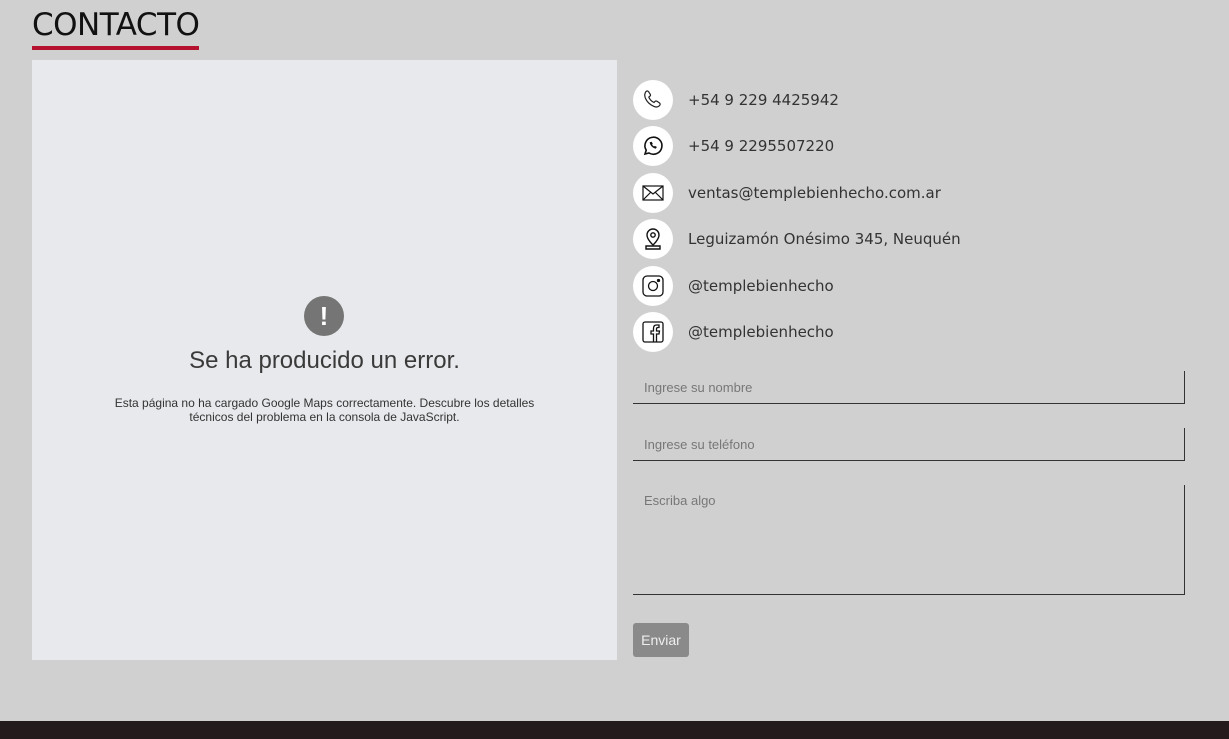 This screenshot has width=1229, height=739. Describe the element at coordinates (653, 239) in the screenshot. I see `location-pin-icon` at that location.